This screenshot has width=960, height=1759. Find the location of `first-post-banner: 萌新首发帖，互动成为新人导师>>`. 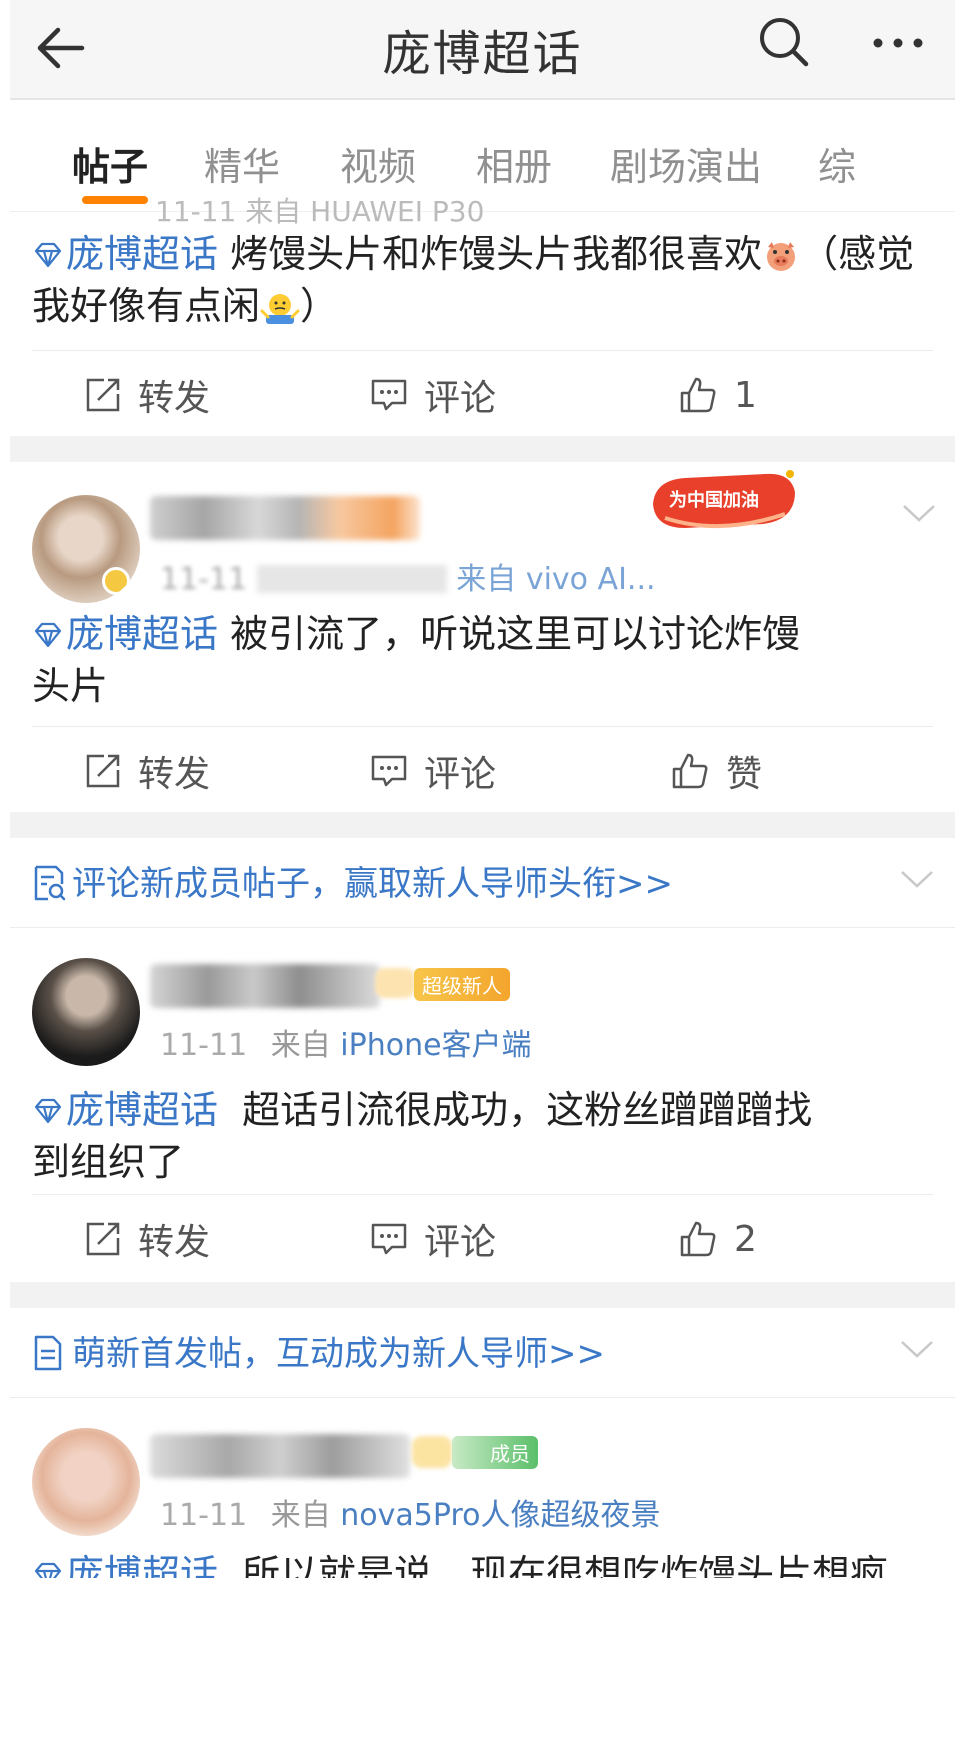

first-post-banner: 萌新首发帖，互动成为新人导师>> is located at coordinates (482, 1353).